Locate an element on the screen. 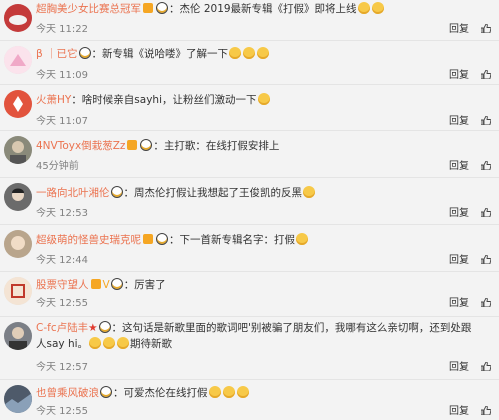 The image size is (499, 420). laugh-emoji-icon is located at coordinates (242, 392).